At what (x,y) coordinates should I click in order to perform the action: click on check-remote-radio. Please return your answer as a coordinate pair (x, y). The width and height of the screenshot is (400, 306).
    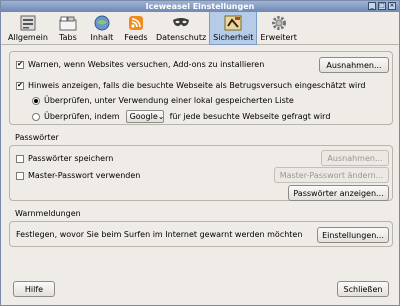
    Looking at the image, I should click on (36, 116).